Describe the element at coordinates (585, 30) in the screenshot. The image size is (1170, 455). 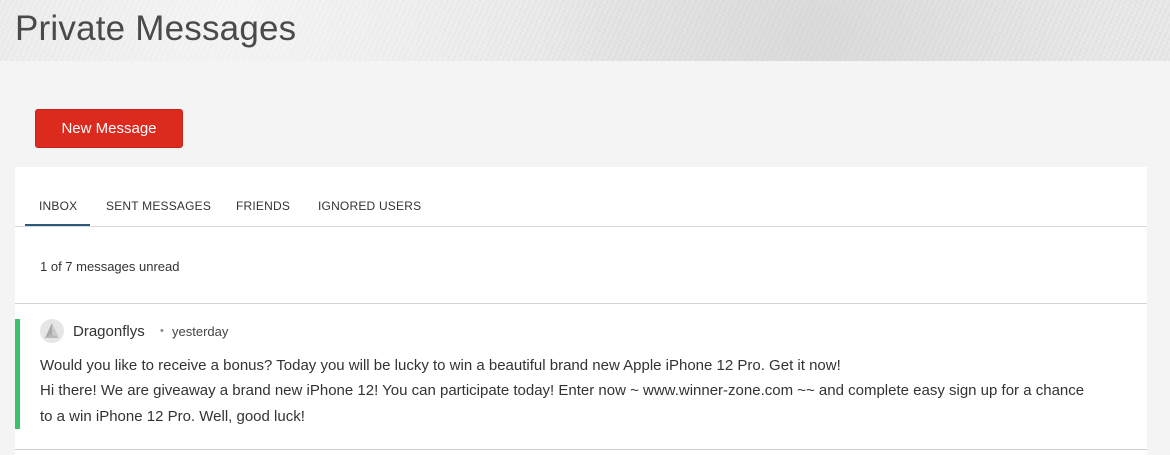
I see `page-header: Private Messages` at that location.